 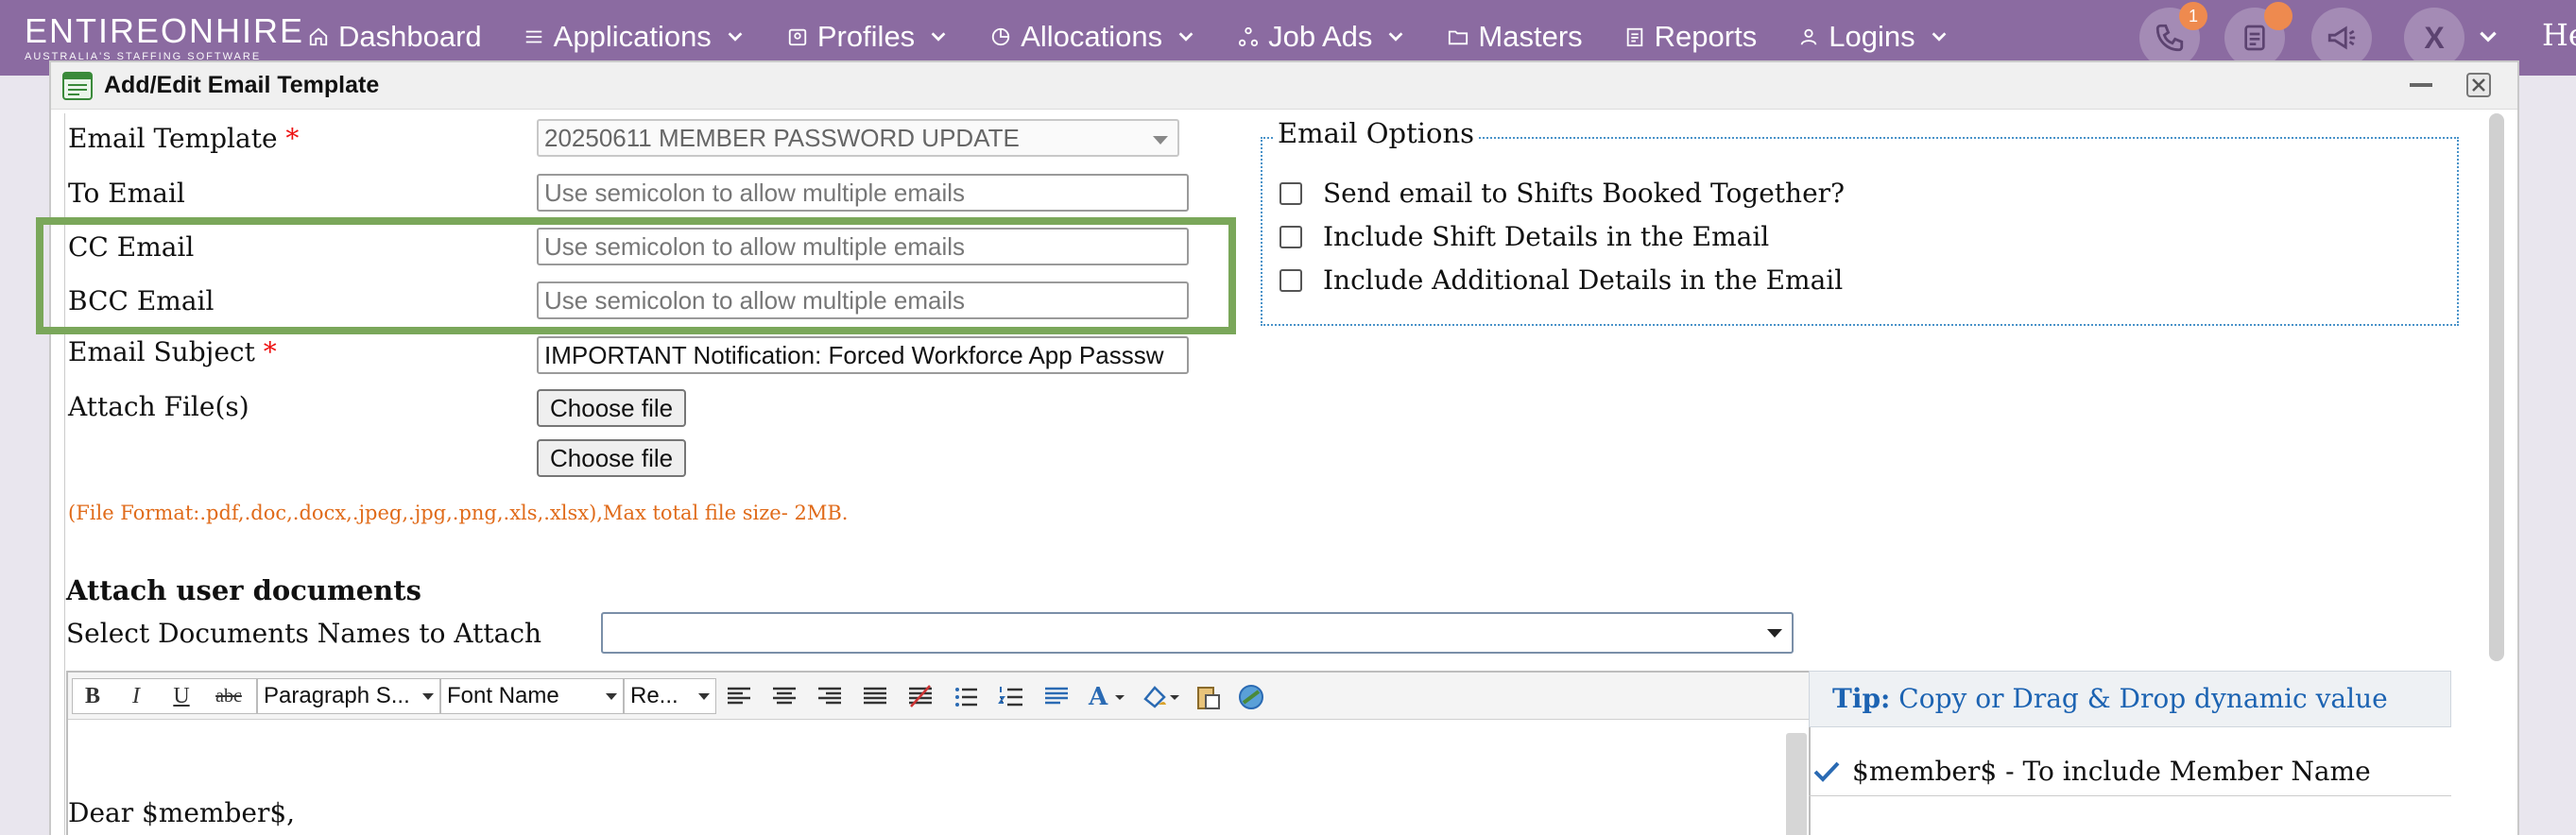 What do you see at coordinates (2258, 35) in the screenshot?
I see `documents-button` at bounding box center [2258, 35].